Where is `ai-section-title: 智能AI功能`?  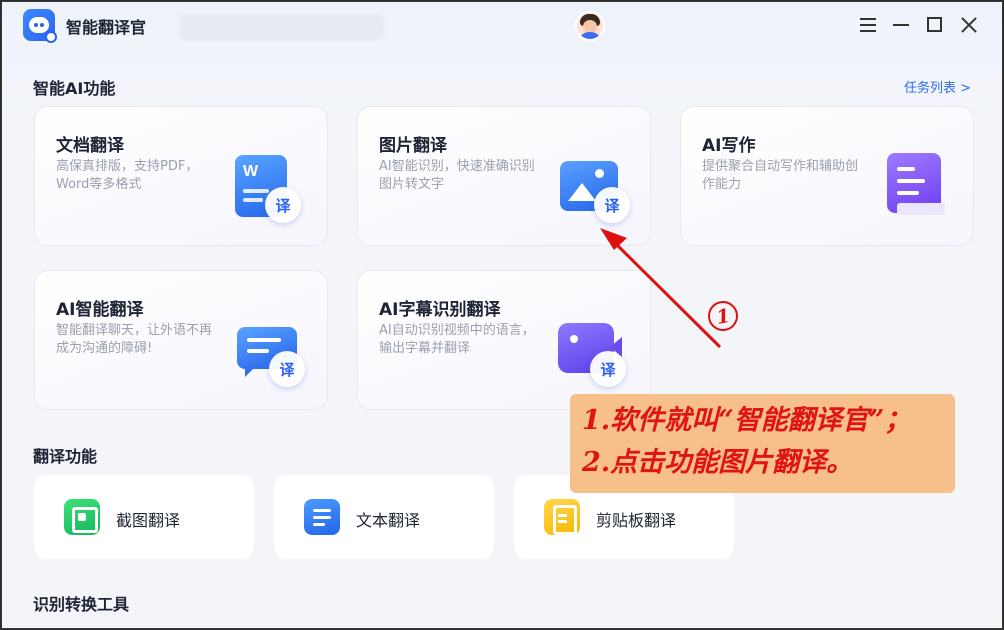 ai-section-title: 智能AI功能 is located at coordinates (74, 88).